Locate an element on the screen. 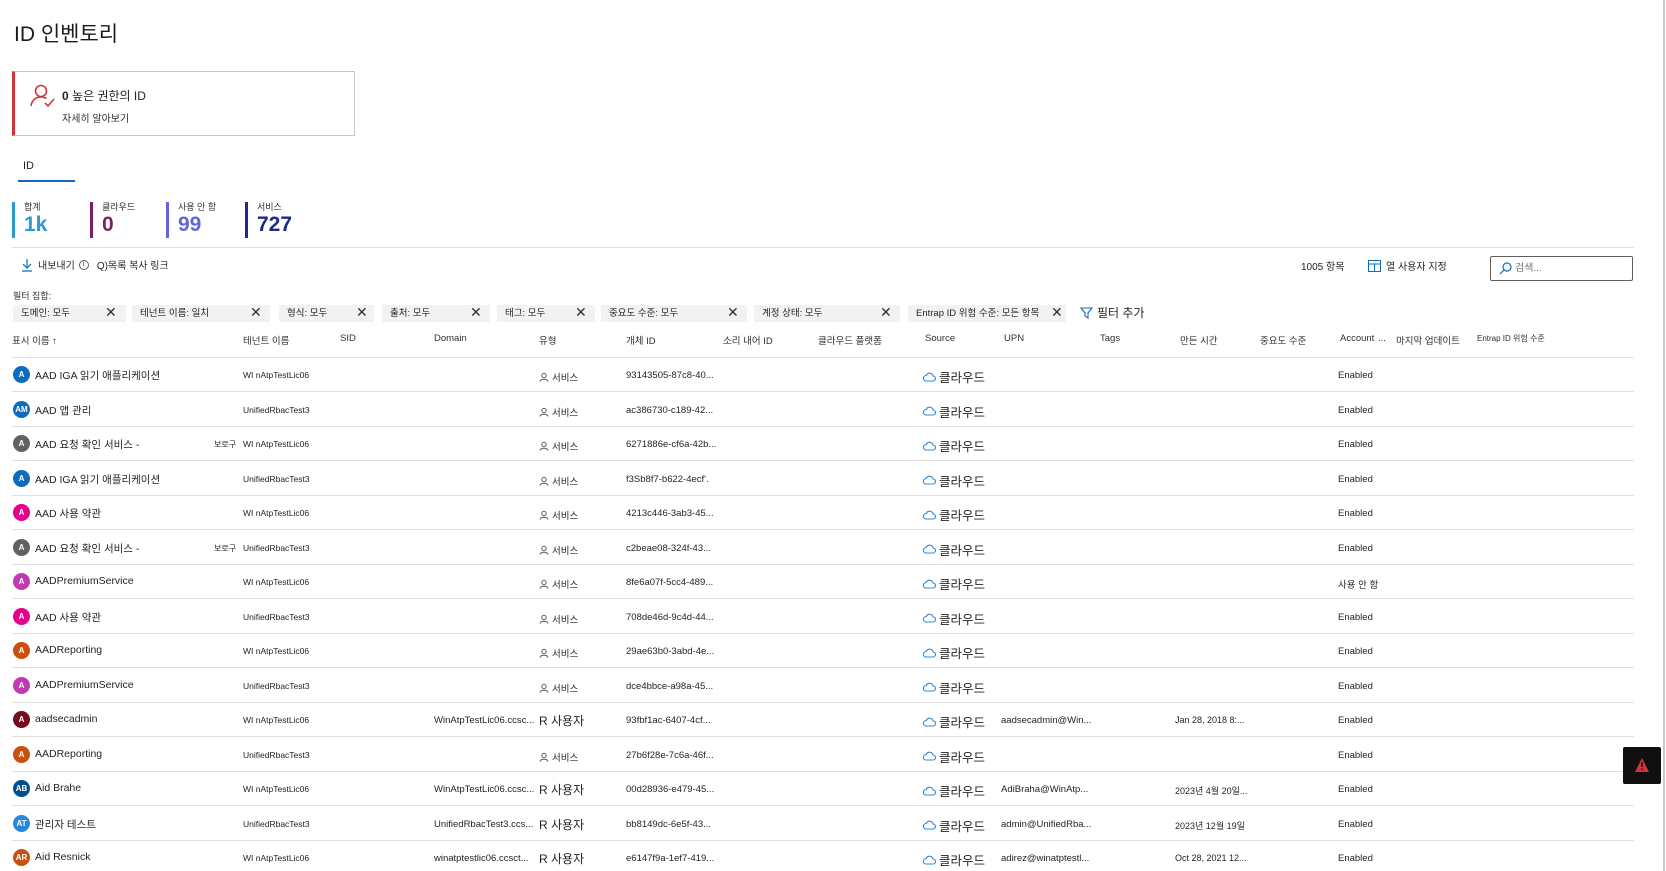  tenant-name: UnifiedRbacTest3 is located at coordinates (276, 478).